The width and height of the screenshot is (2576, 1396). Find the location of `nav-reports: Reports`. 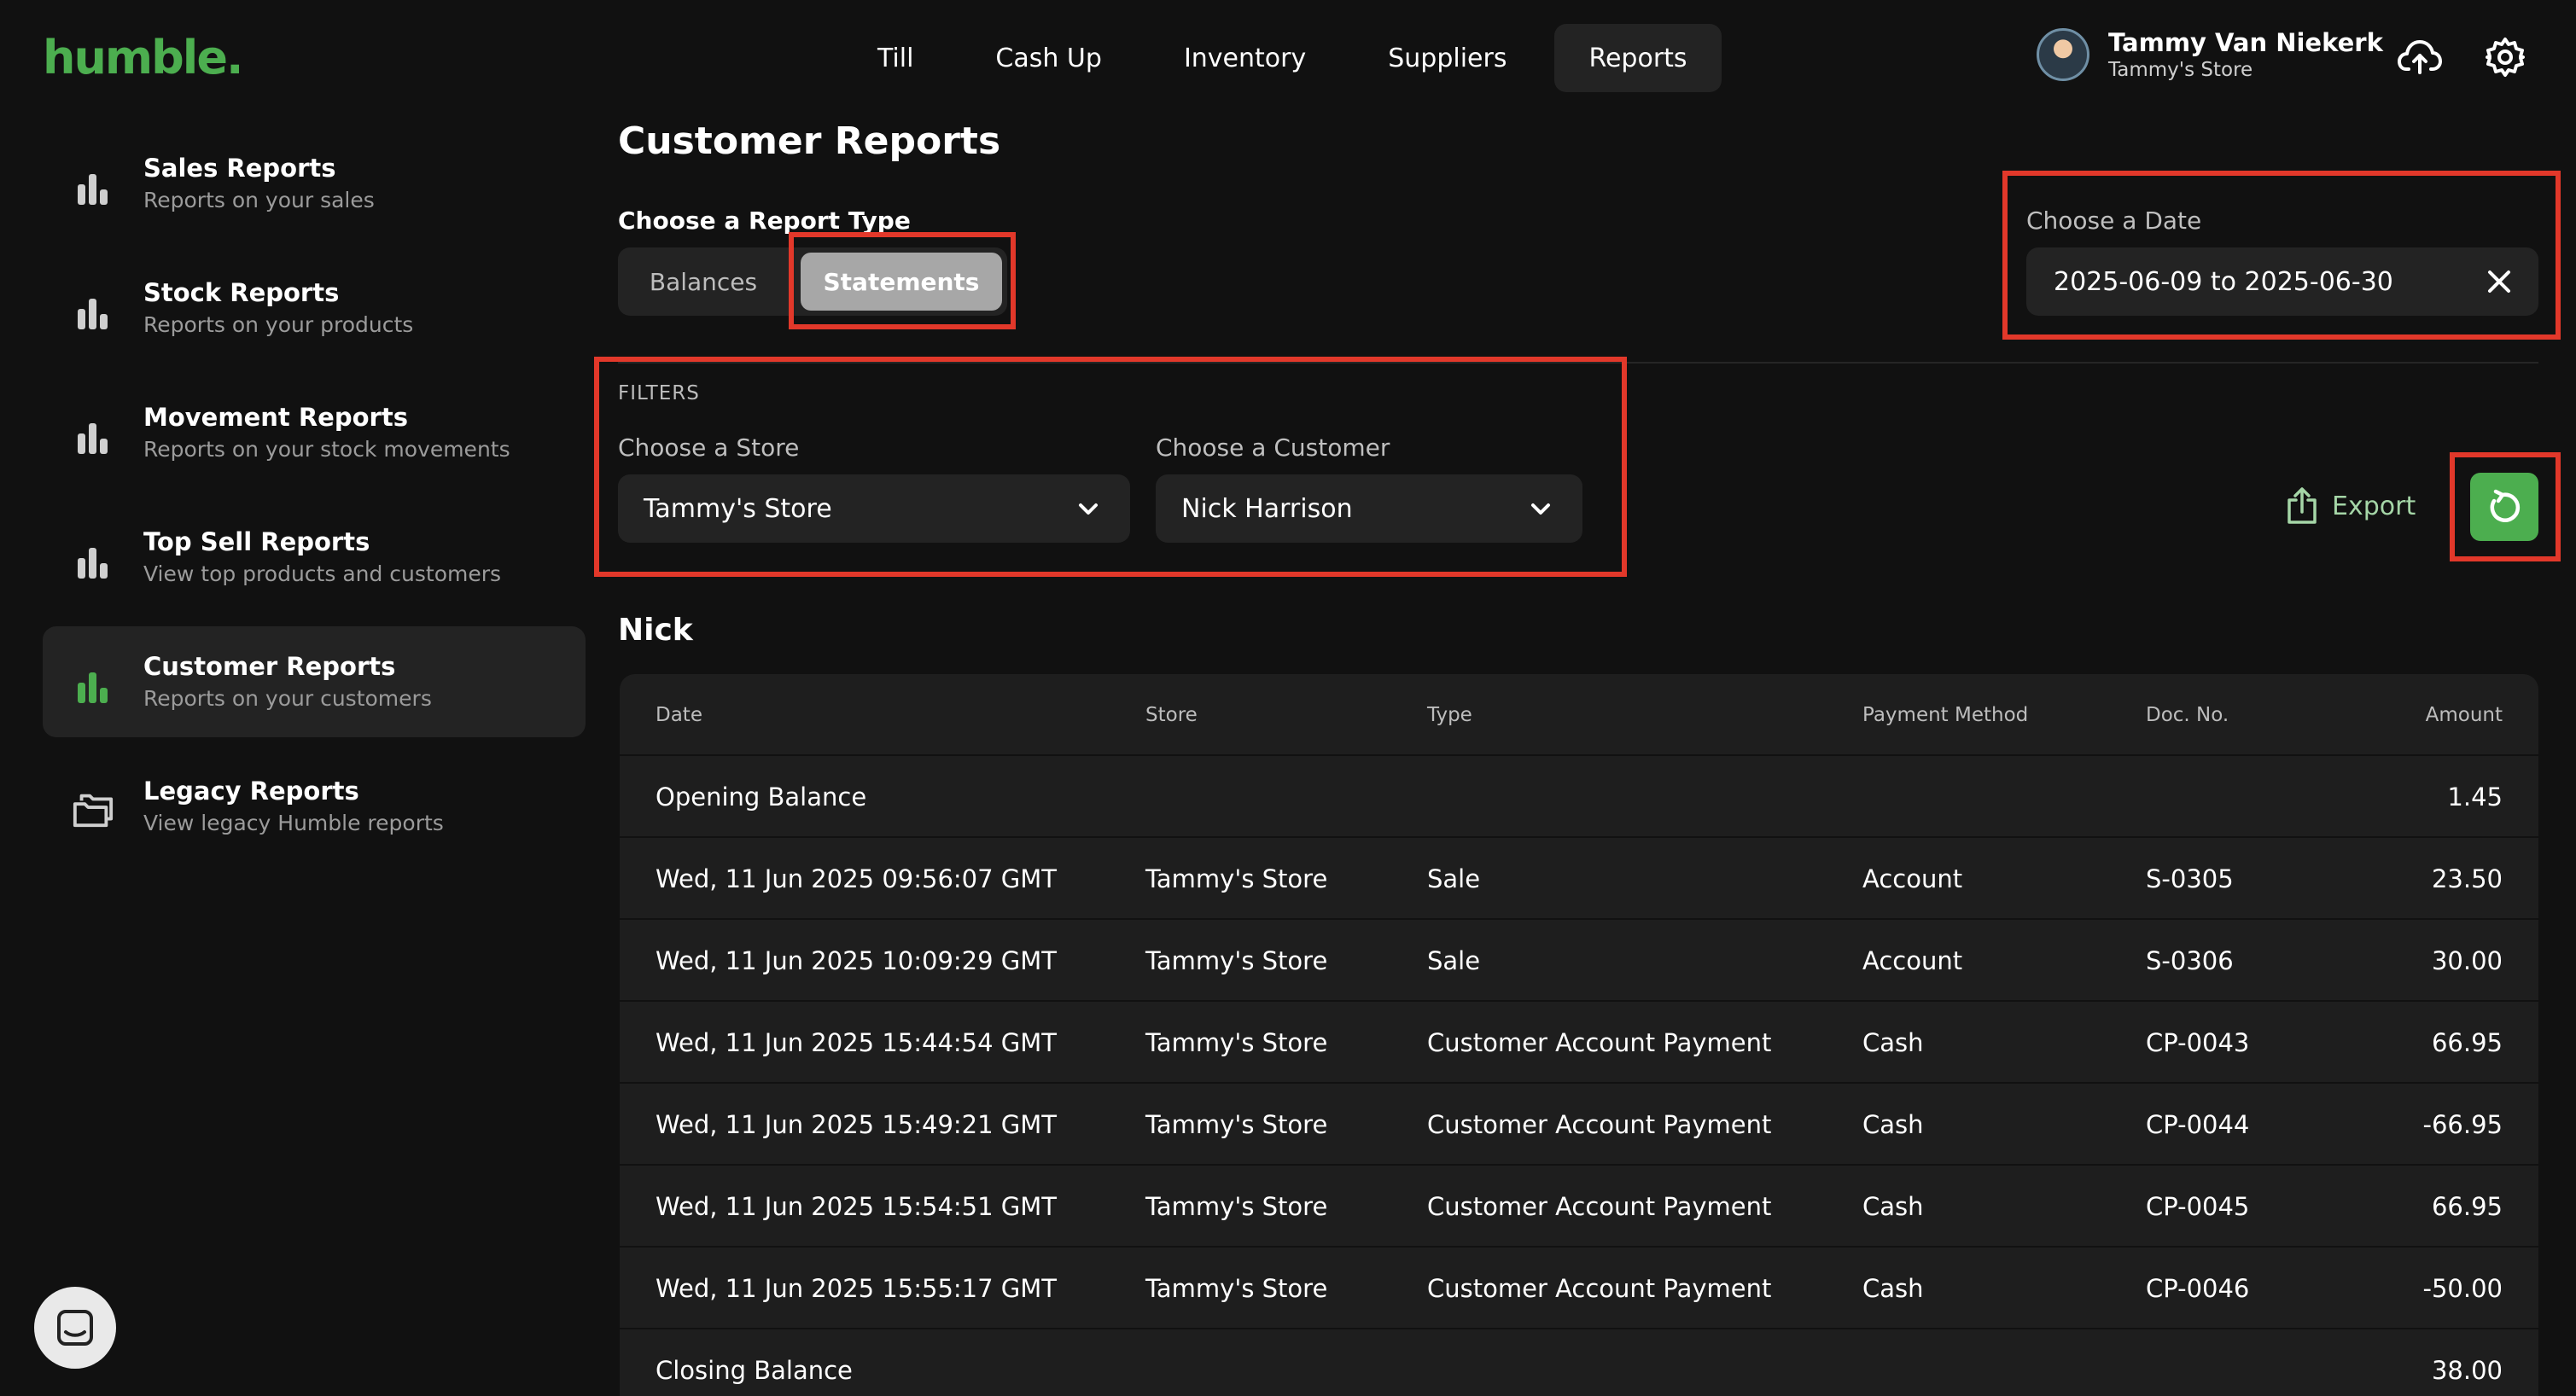

nav-reports: Reports is located at coordinates (1638, 58).